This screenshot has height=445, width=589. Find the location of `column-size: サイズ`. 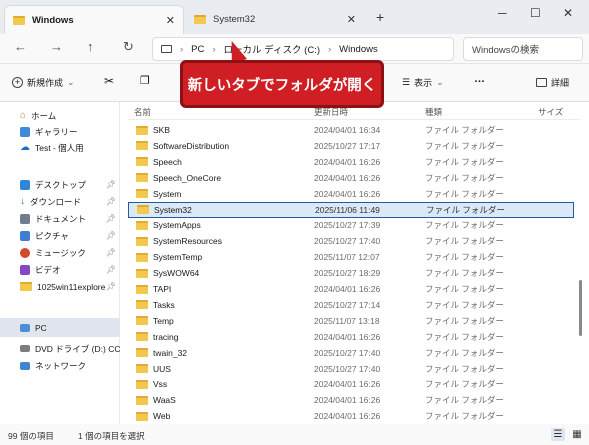

column-size: サイズ is located at coordinates (550, 112).